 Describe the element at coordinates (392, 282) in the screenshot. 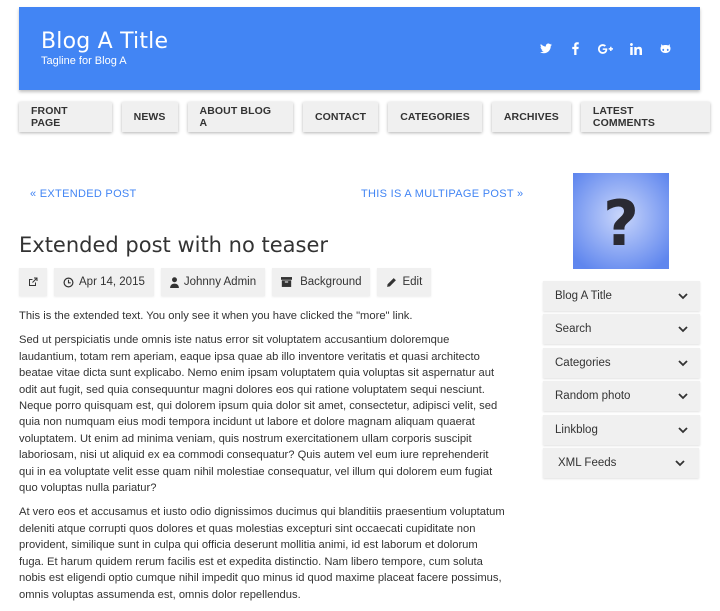

I see `pencil-icon` at that location.